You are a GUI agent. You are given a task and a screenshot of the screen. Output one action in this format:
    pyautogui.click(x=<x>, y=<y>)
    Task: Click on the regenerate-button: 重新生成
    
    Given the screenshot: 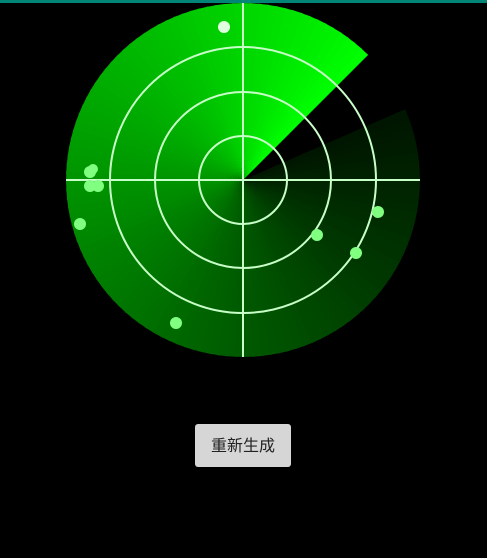 What is the action you would take?
    pyautogui.click(x=243, y=445)
    